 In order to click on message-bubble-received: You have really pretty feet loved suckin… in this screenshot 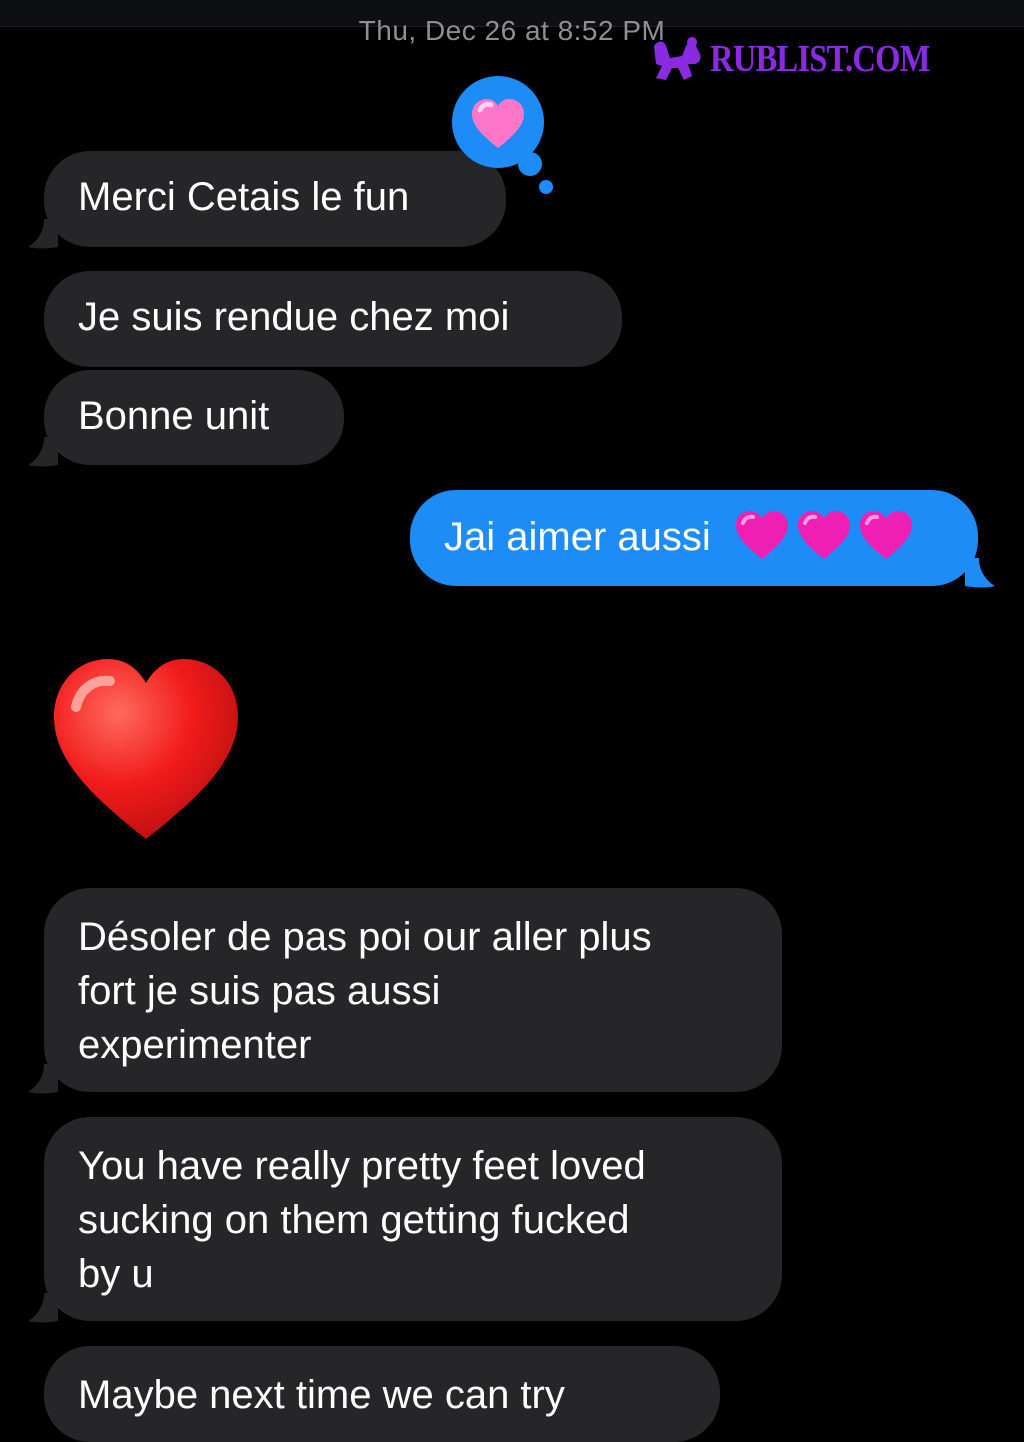, I will do `click(405, 1220)`.